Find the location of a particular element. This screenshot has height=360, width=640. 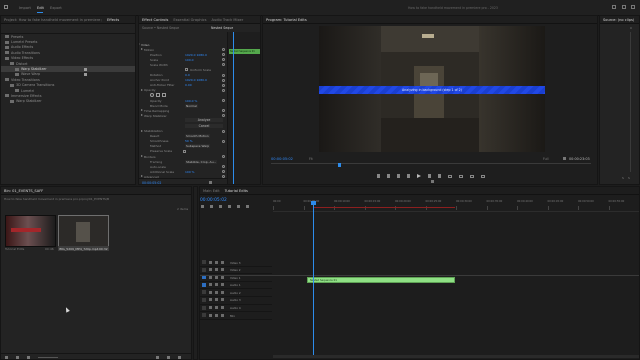

property-value: Normal is located at coordinates (191, 105).